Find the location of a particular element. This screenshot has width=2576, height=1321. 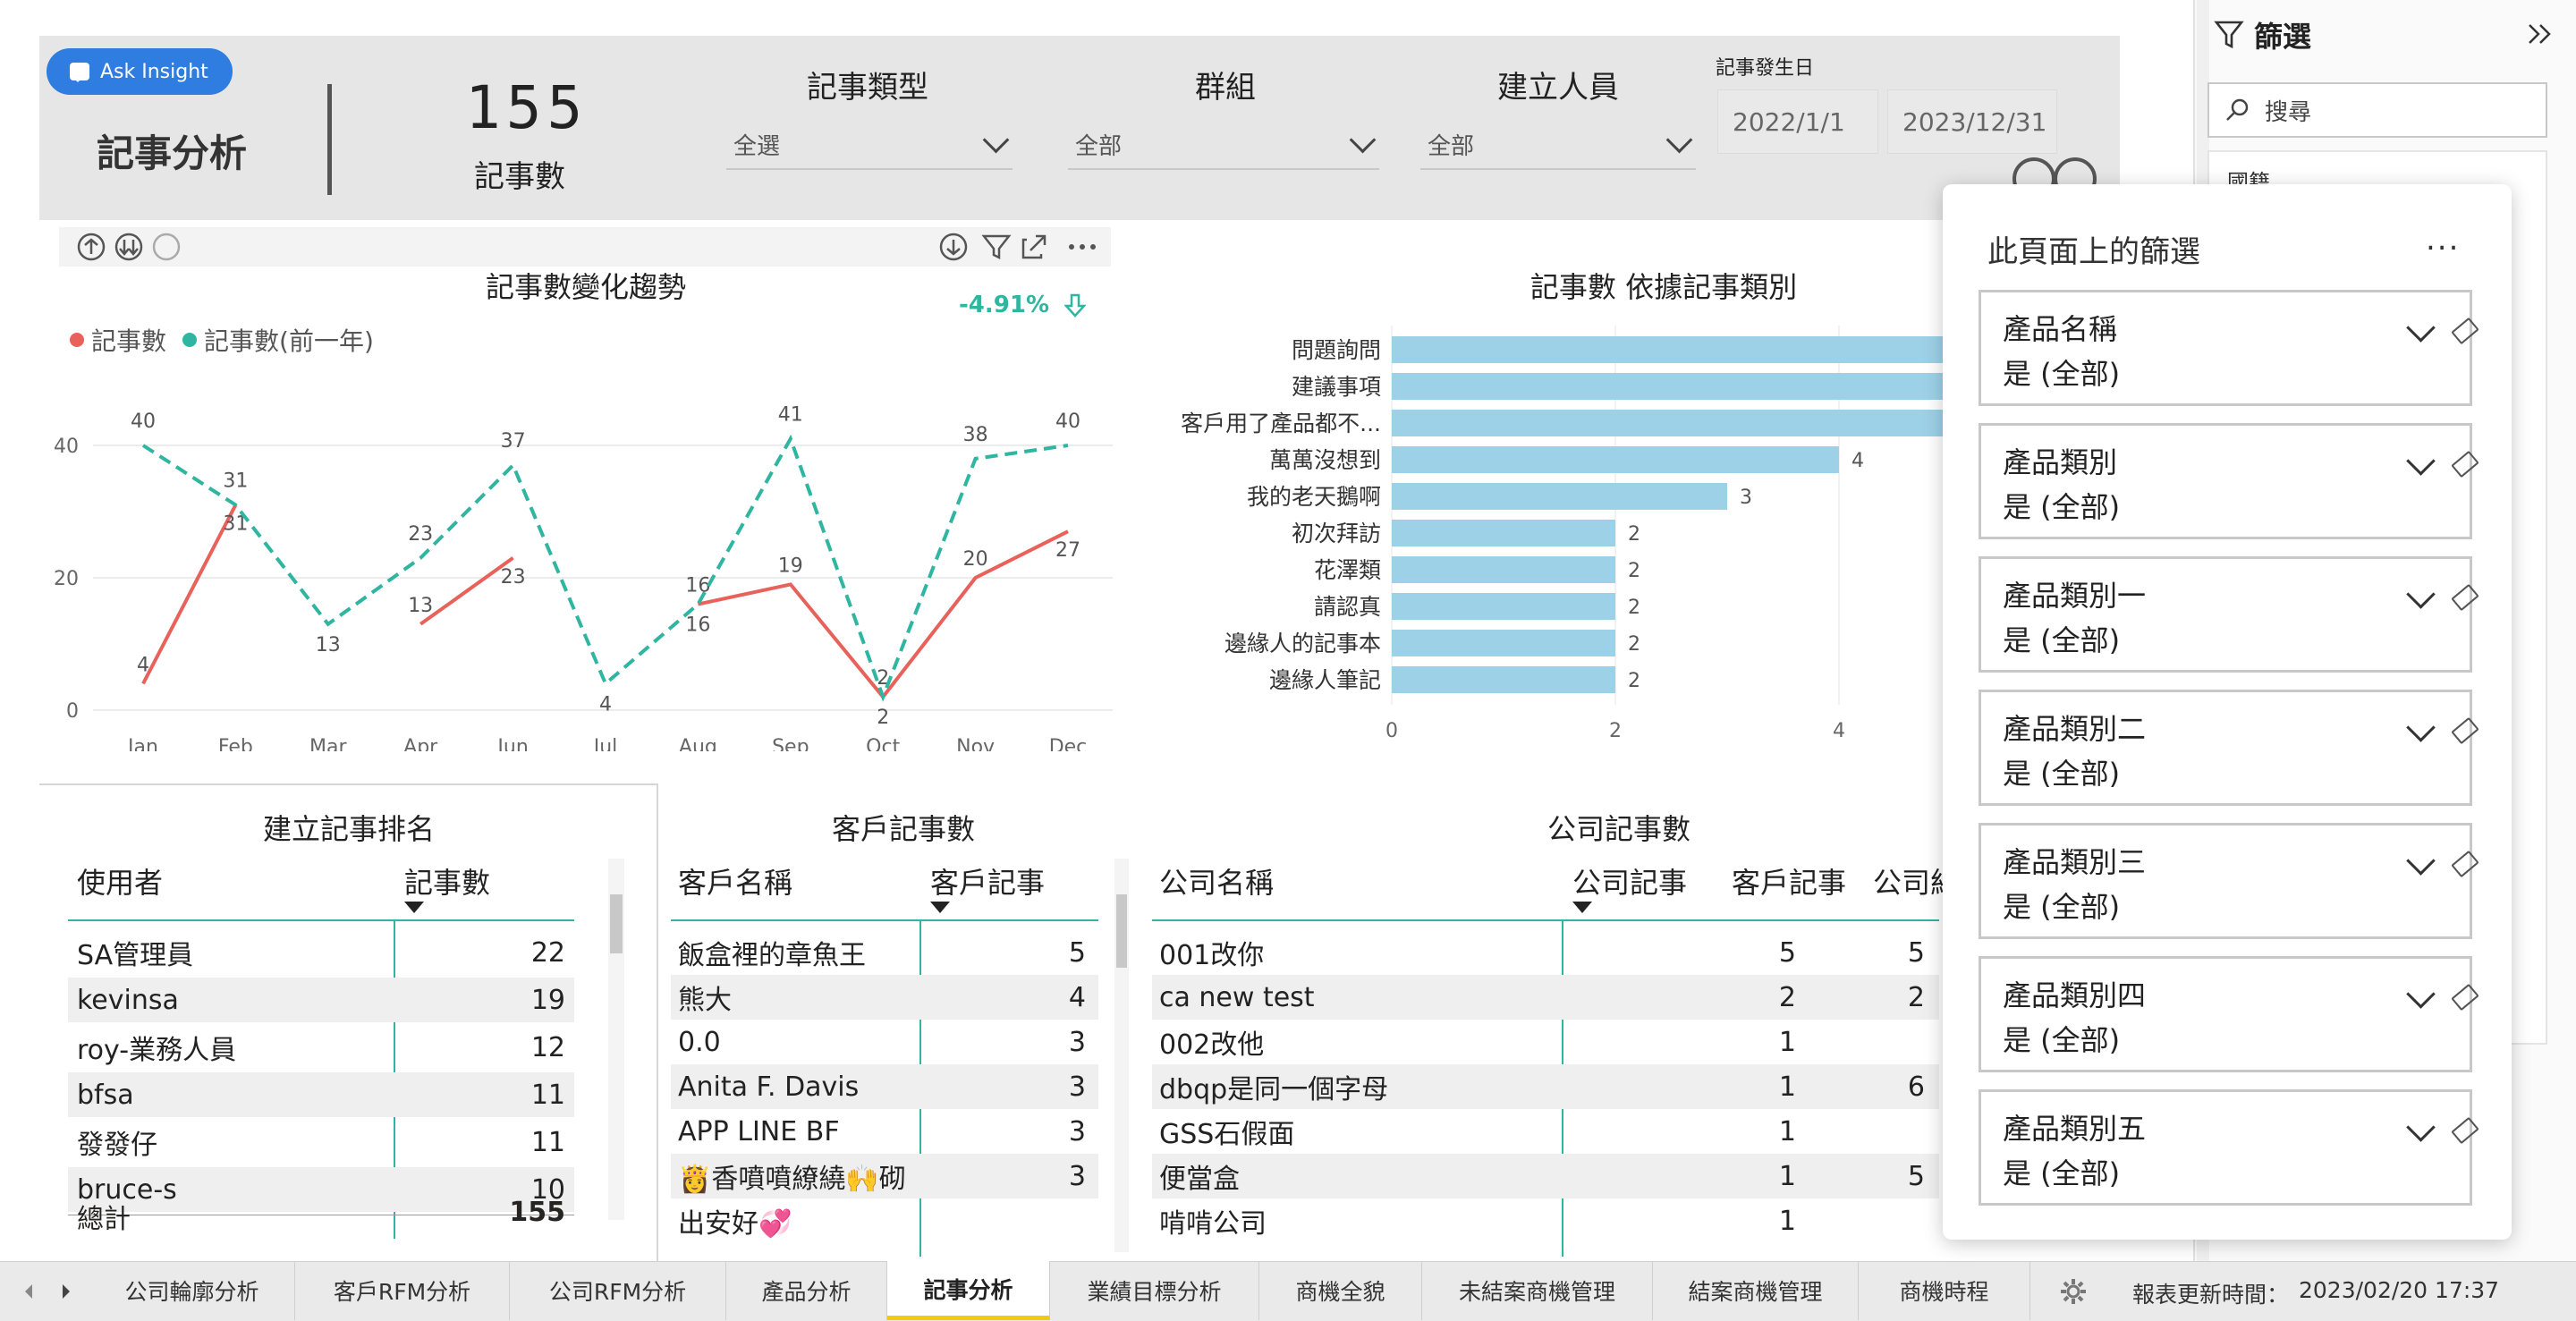

slicer-dropdown-group: 全部 is located at coordinates (1223, 145).